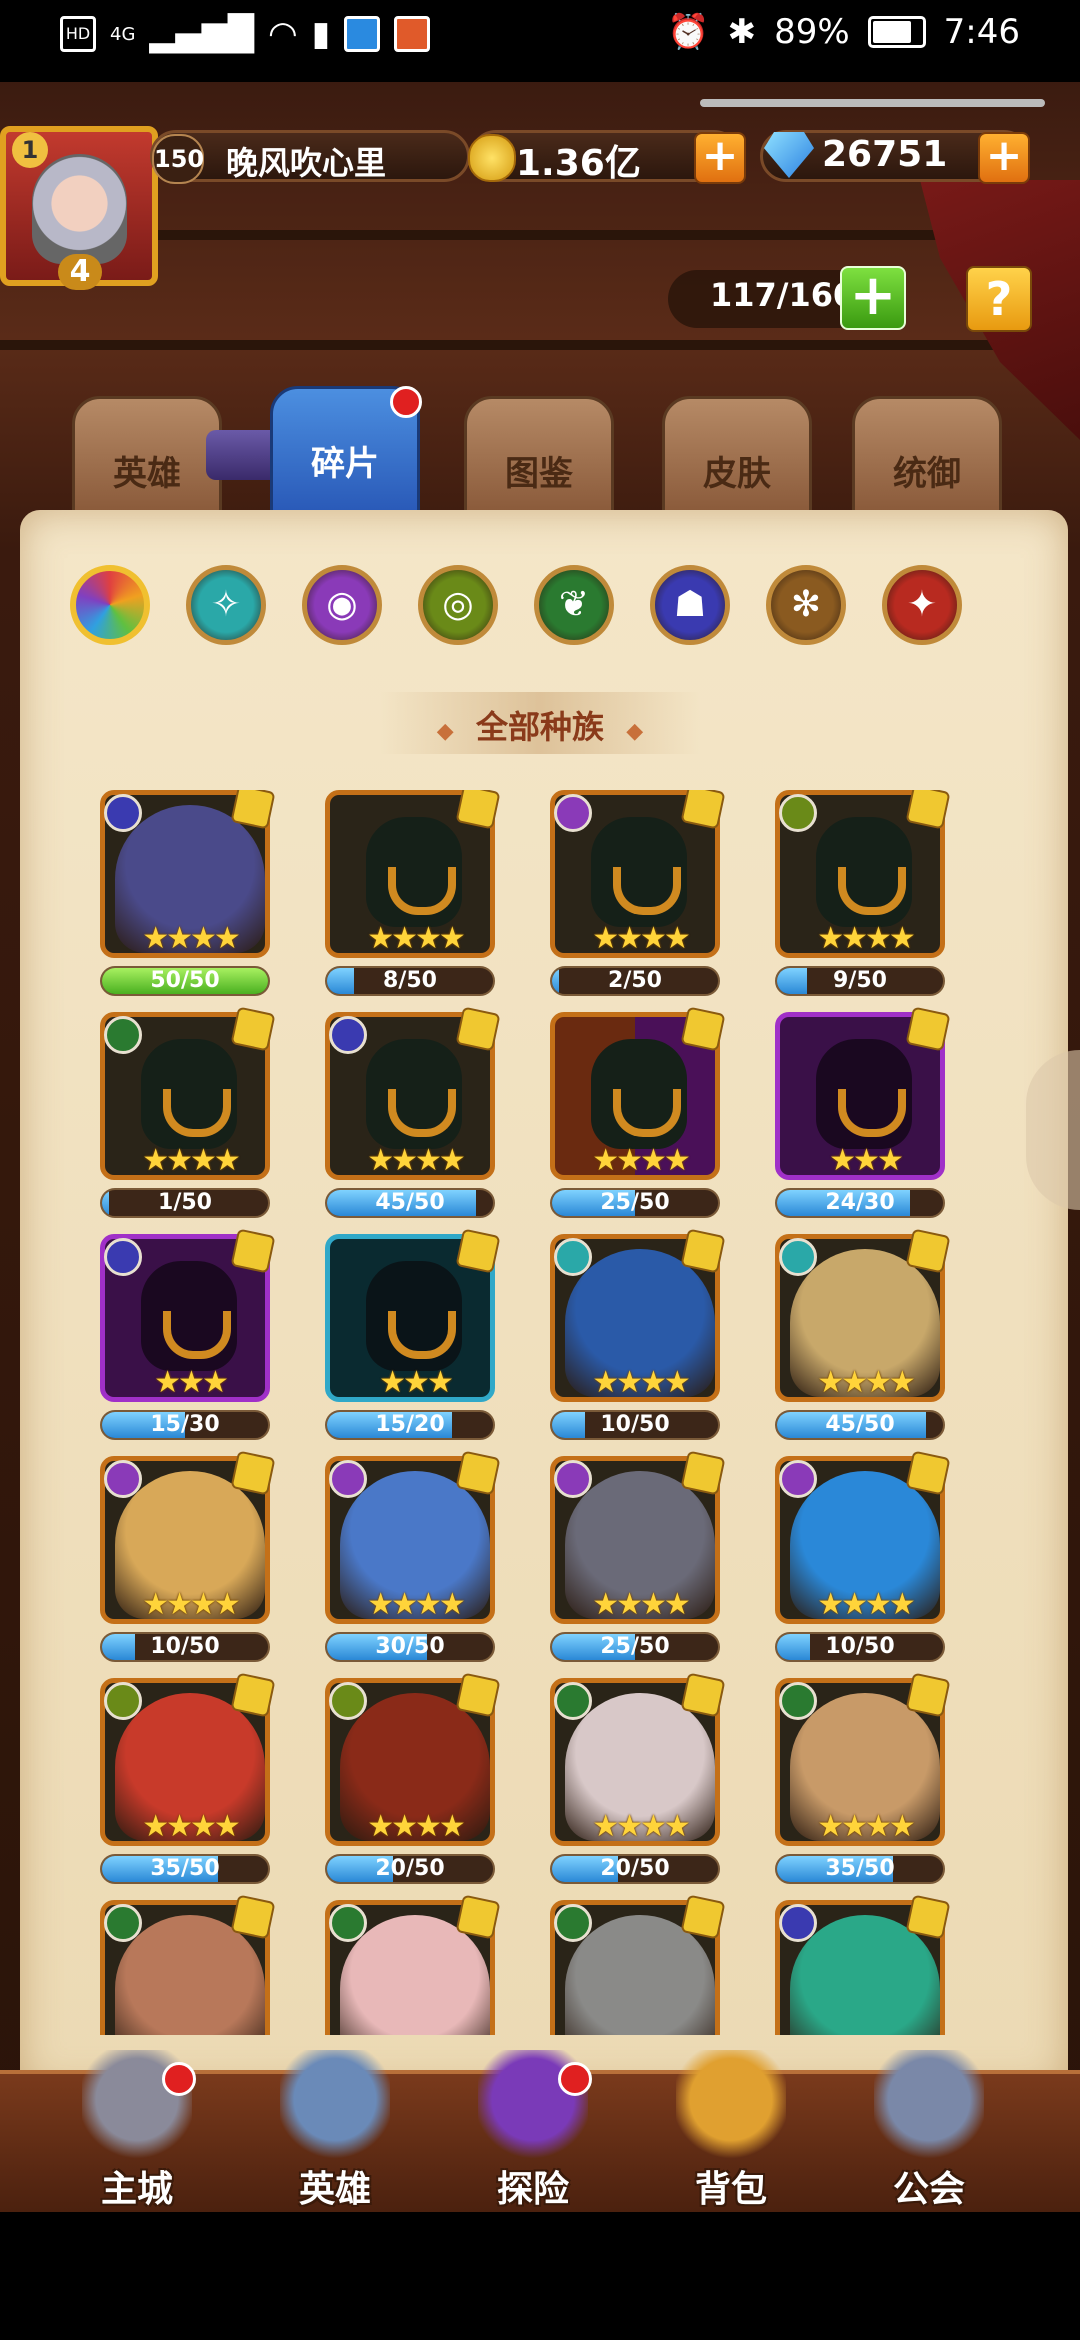 Image resolution: width=1080 pixels, height=2340 pixels. Describe the element at coordinates (929, 2105) in the screenshot. I see `nav-guild-icon` at that location.